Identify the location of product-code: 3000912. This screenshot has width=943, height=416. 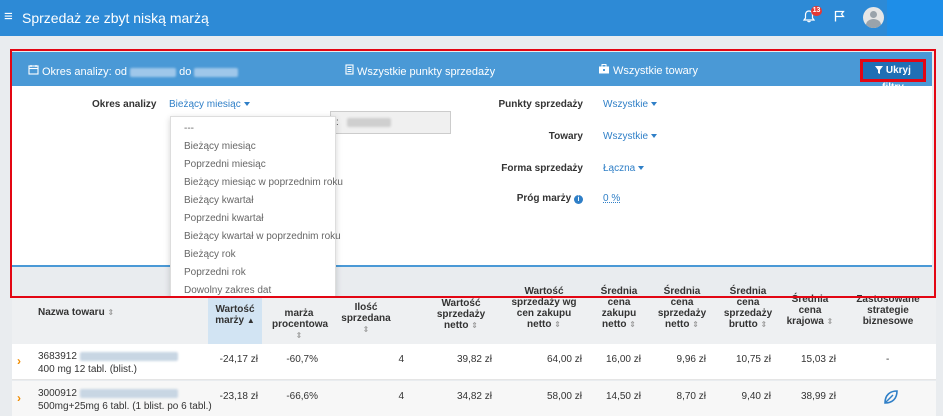
(108, 393).